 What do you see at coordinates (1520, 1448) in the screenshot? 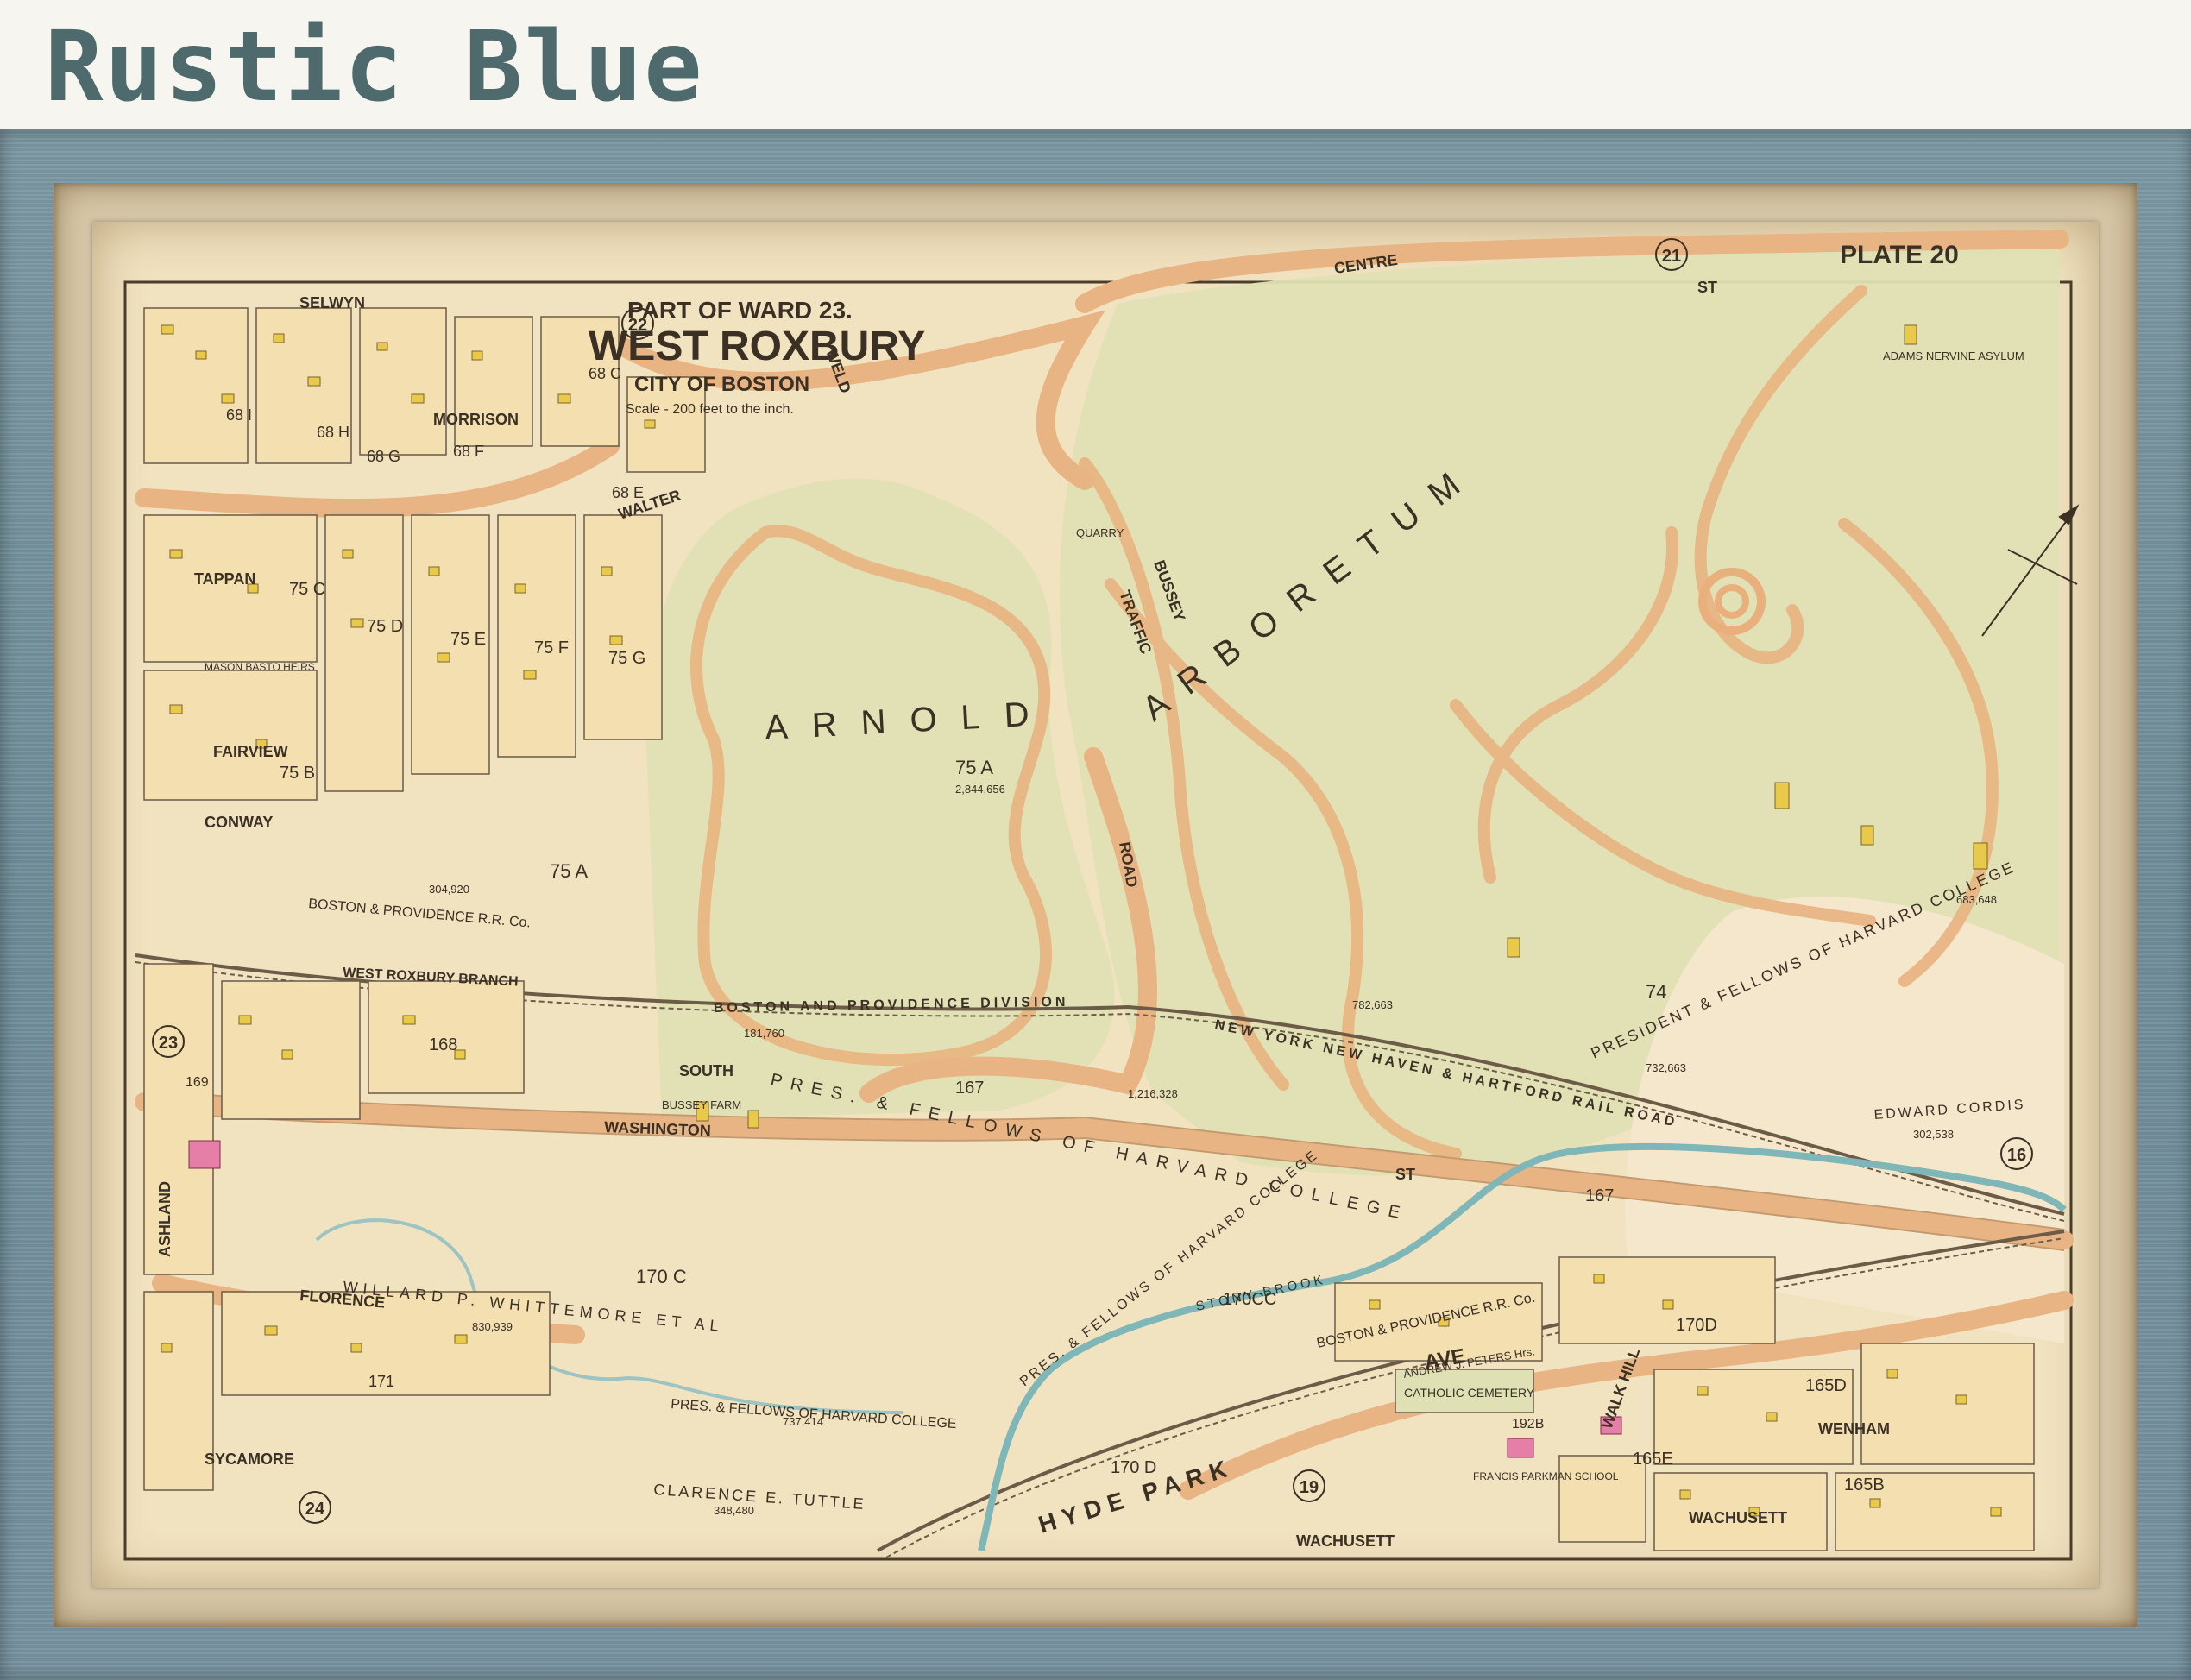
I see `pink-building-school` at bounding box center [1520, 1448].